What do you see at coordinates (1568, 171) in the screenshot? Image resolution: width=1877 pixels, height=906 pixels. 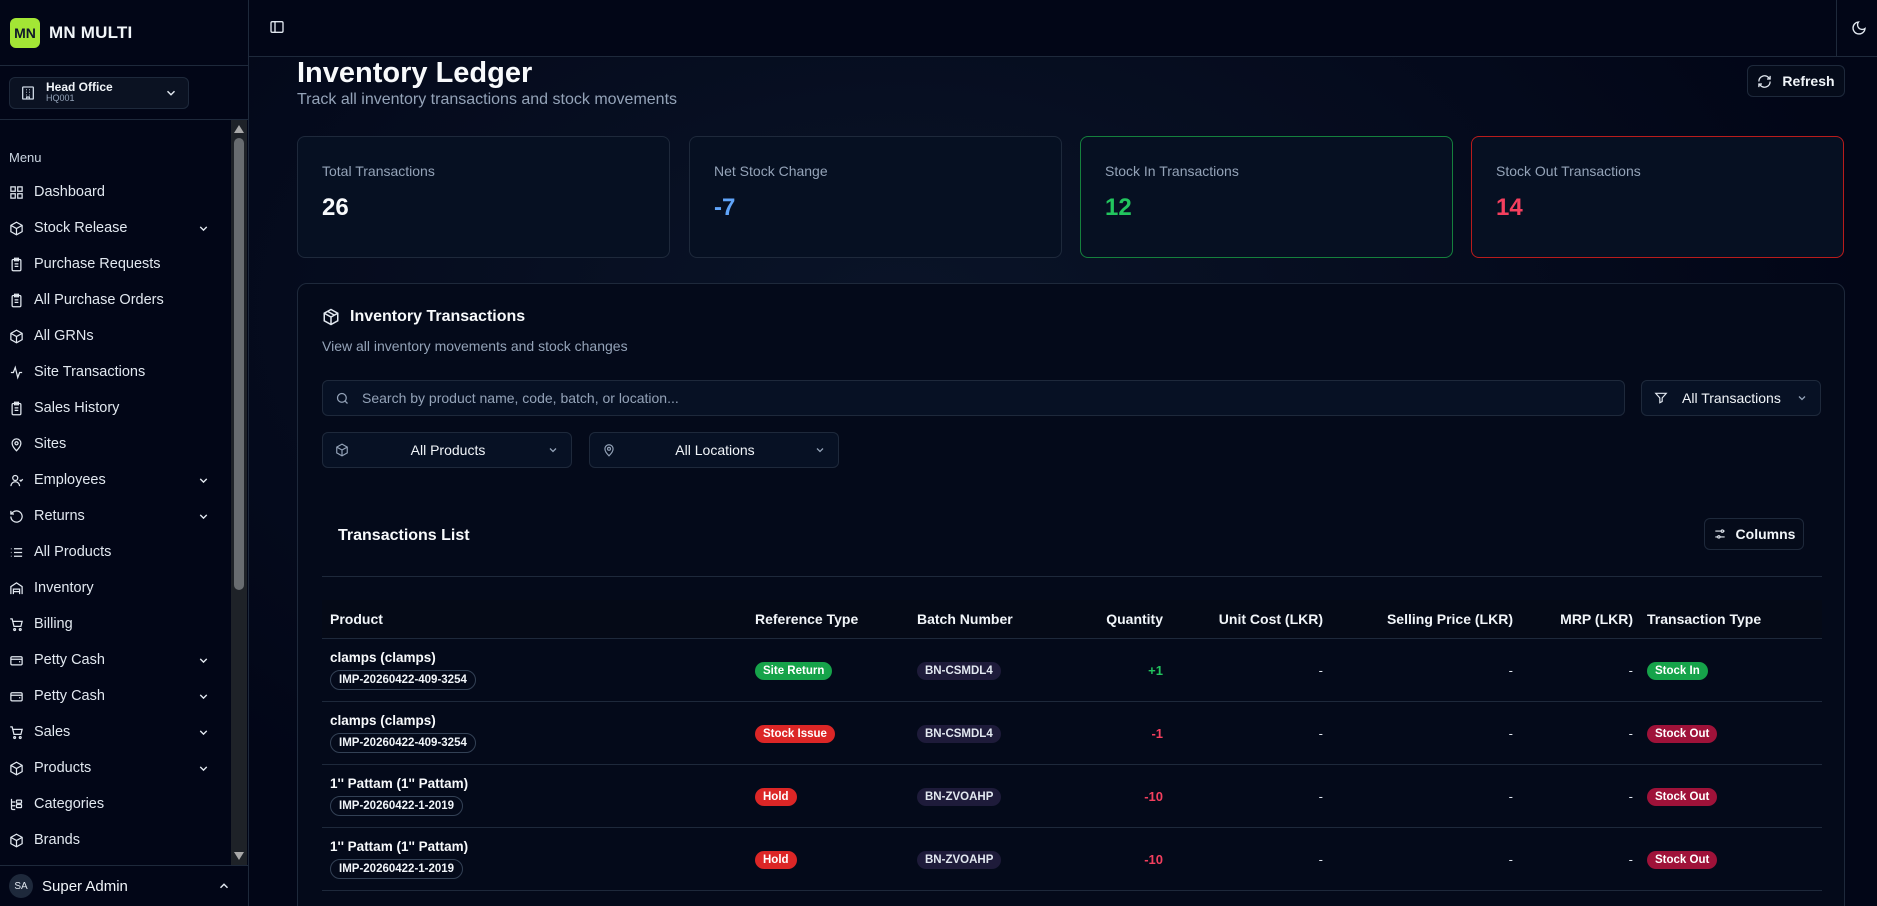 I see `stat-label: Stock Out Transactions` at bounding box center [1568, 171].